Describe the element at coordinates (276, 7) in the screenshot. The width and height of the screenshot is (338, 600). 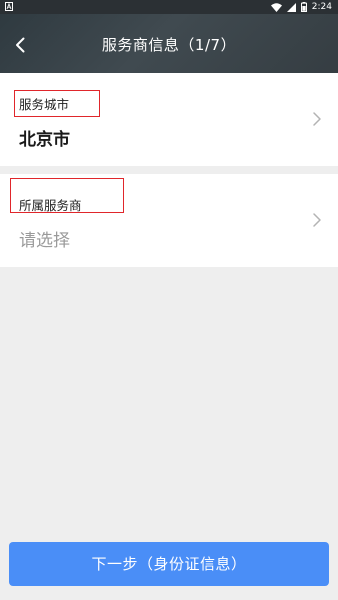
I see `wifi-icon` at that location.